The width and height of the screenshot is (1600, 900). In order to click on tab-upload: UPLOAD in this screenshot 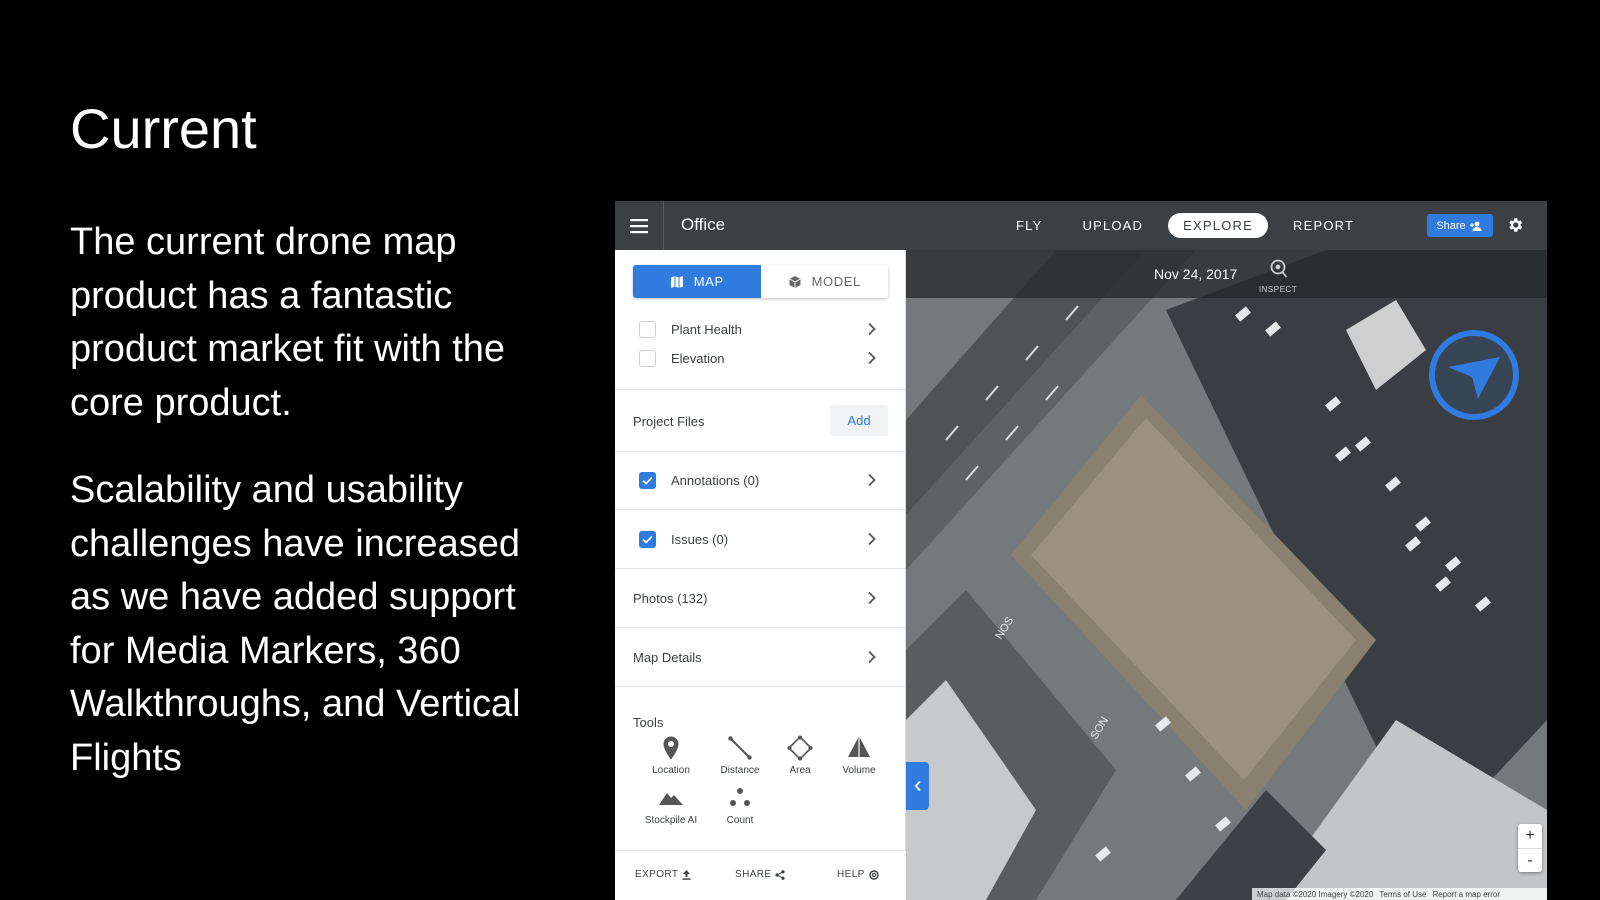, I will do `click(1112, 225)`.